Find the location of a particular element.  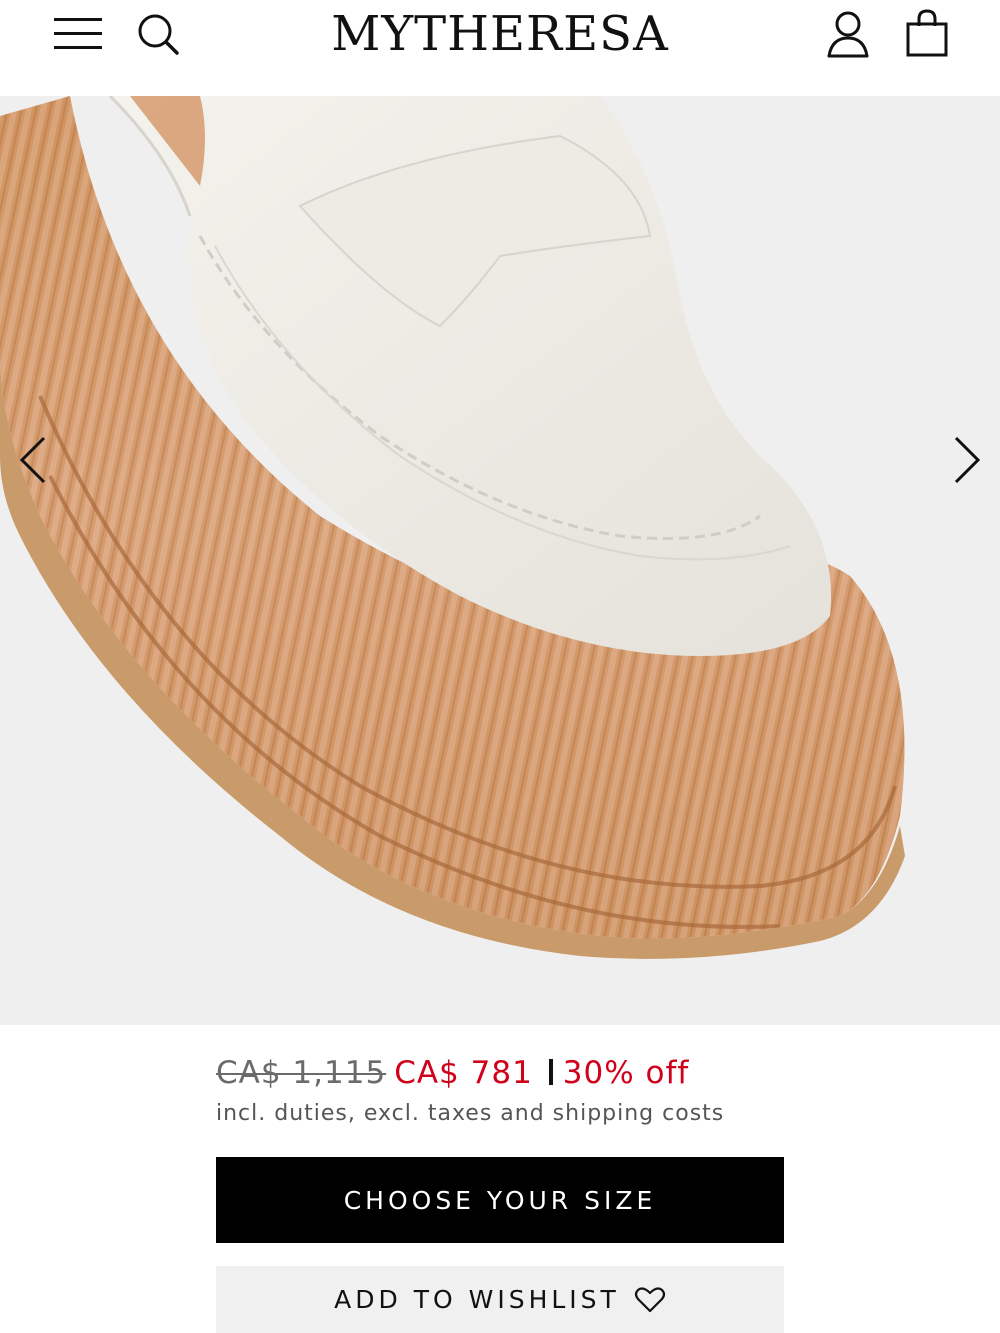

choose-size-label: CHOOSE YOUR SIZE is located at coordinates (500, 1200).